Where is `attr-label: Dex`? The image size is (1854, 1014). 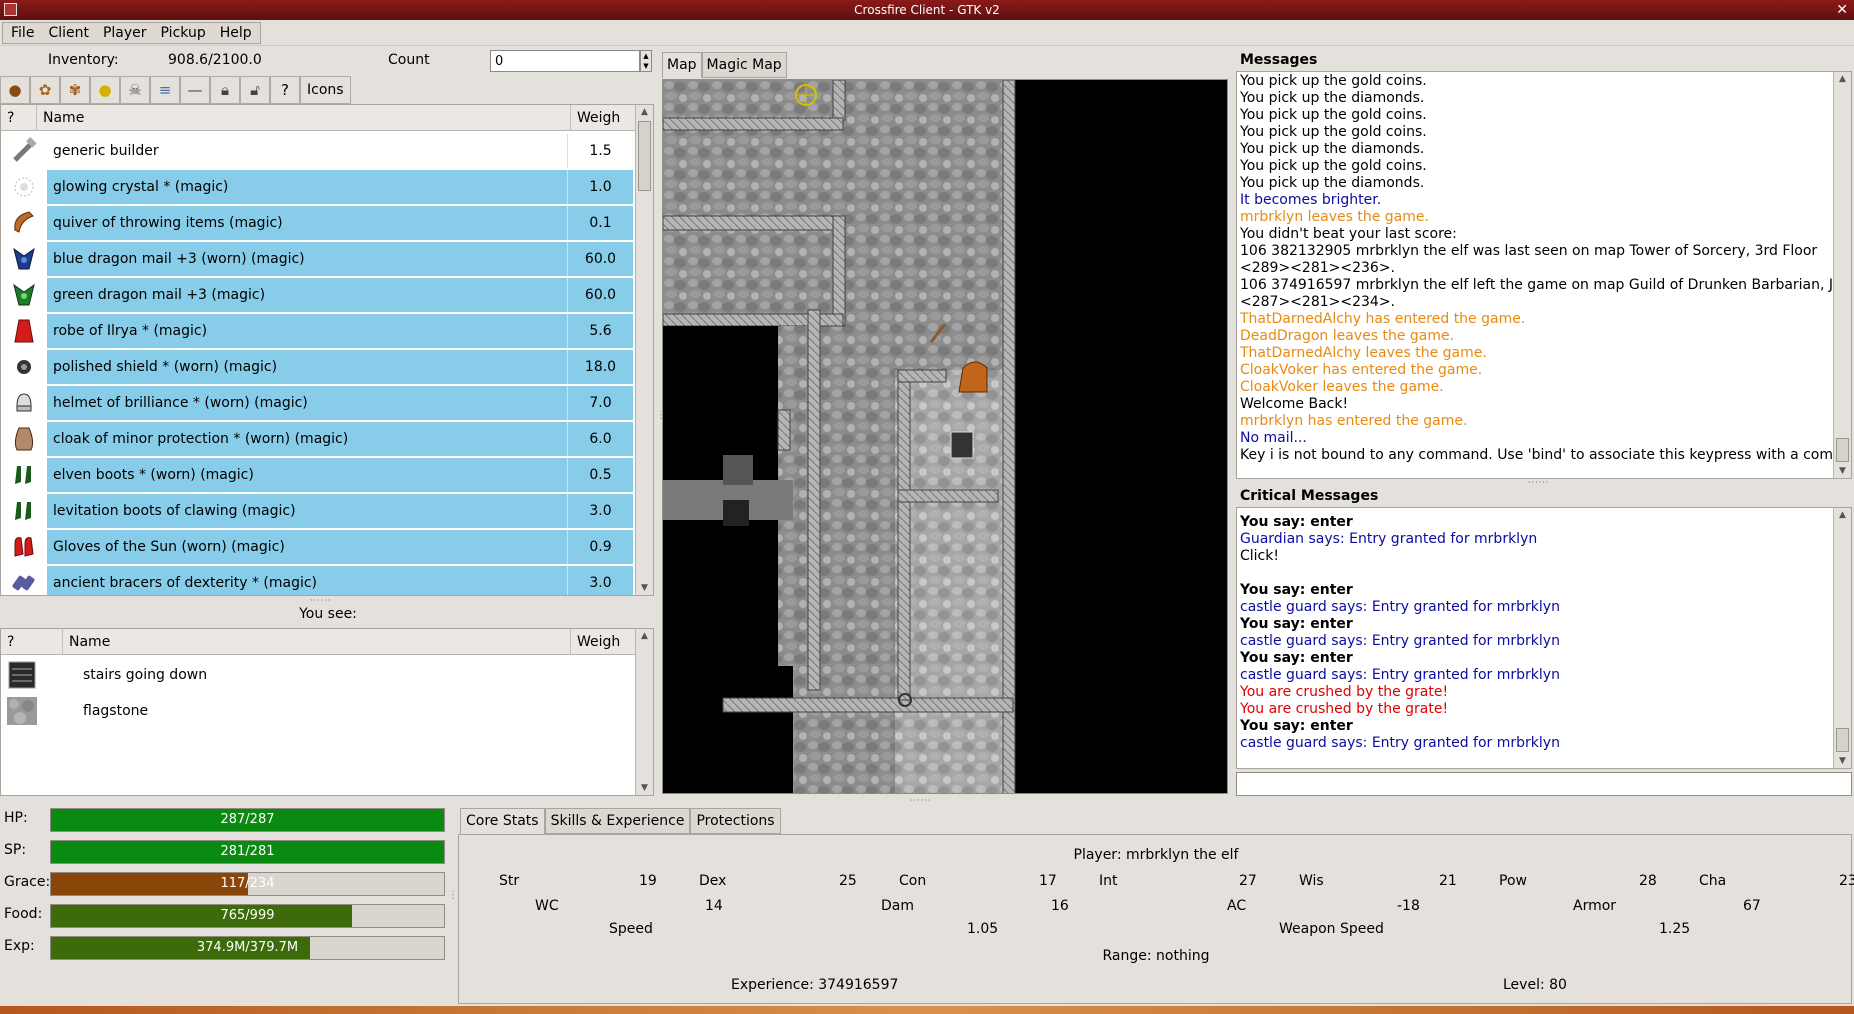
attr-label: Dex is located at coordinates (713, 881).